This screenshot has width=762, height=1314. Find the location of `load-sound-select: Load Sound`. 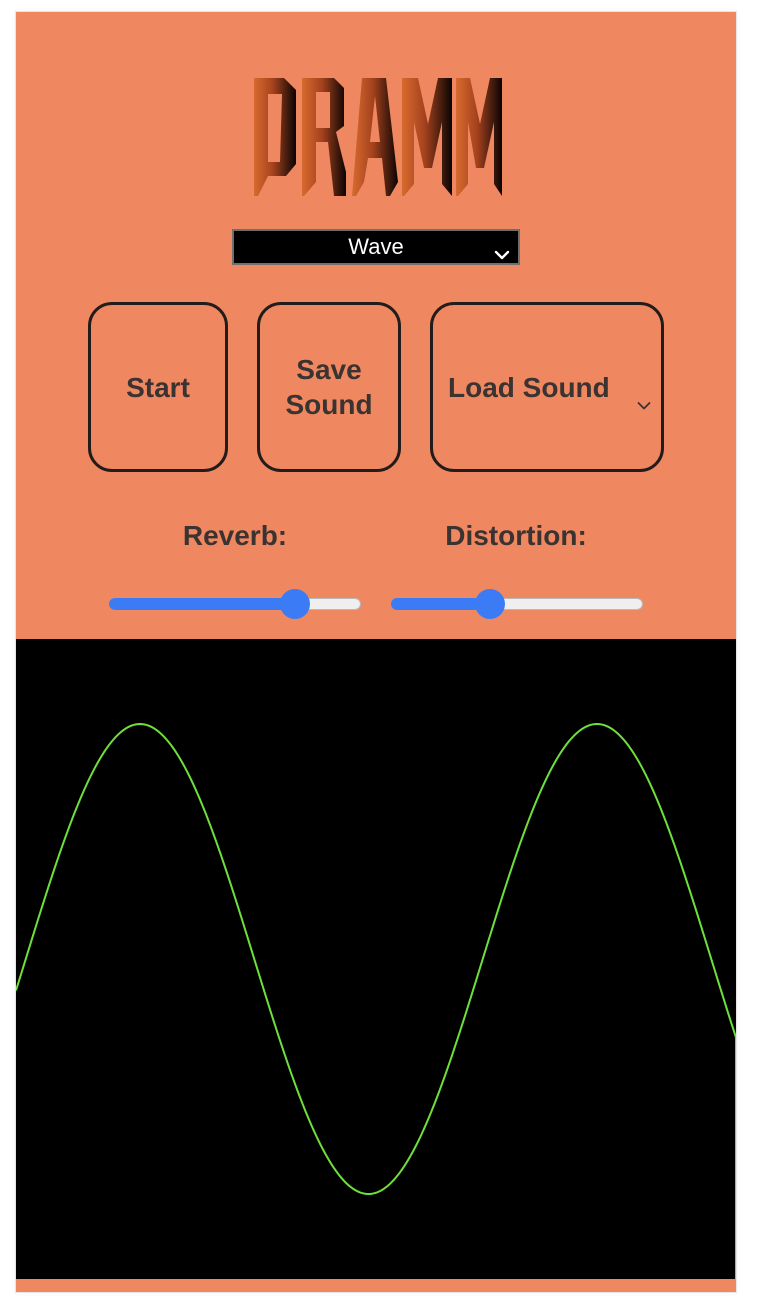

load-sound-select: Load Sound is located at coordinates (547, 387).